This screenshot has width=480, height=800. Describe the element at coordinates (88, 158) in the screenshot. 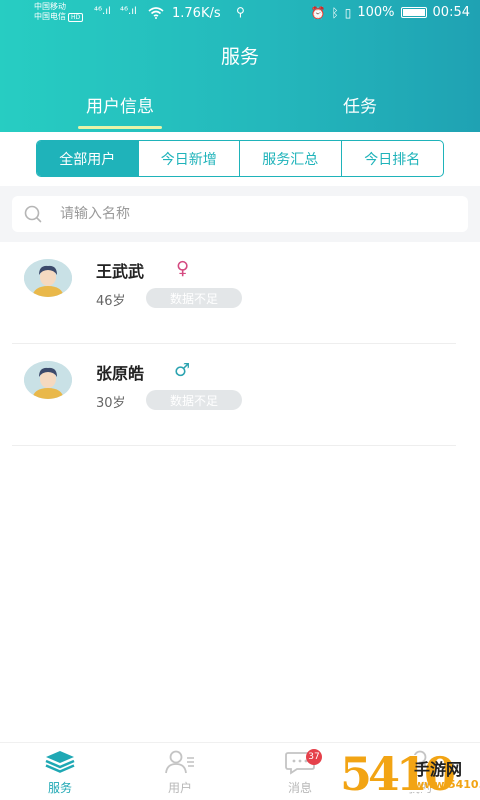

I see `segment-all-users: 全部用户` at that location.